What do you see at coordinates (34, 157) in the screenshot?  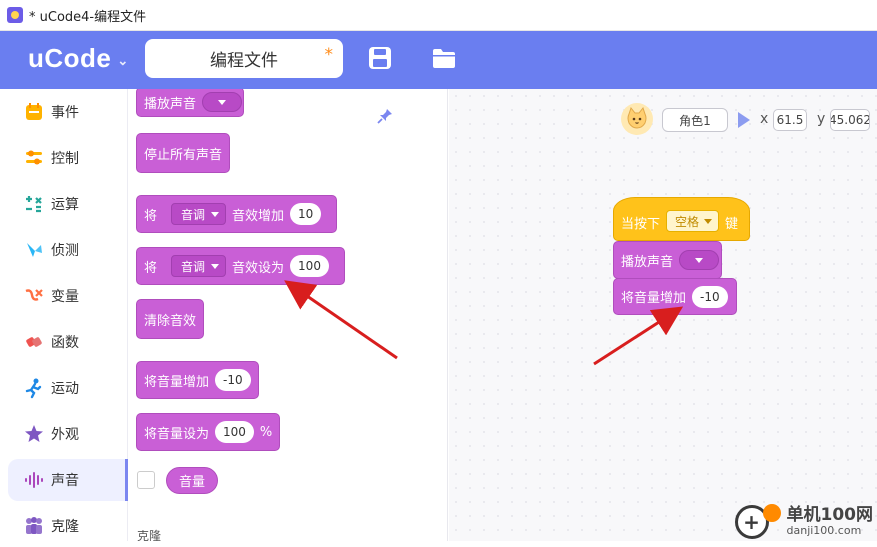 I see `control-icon` at bounding box center [34, 157].